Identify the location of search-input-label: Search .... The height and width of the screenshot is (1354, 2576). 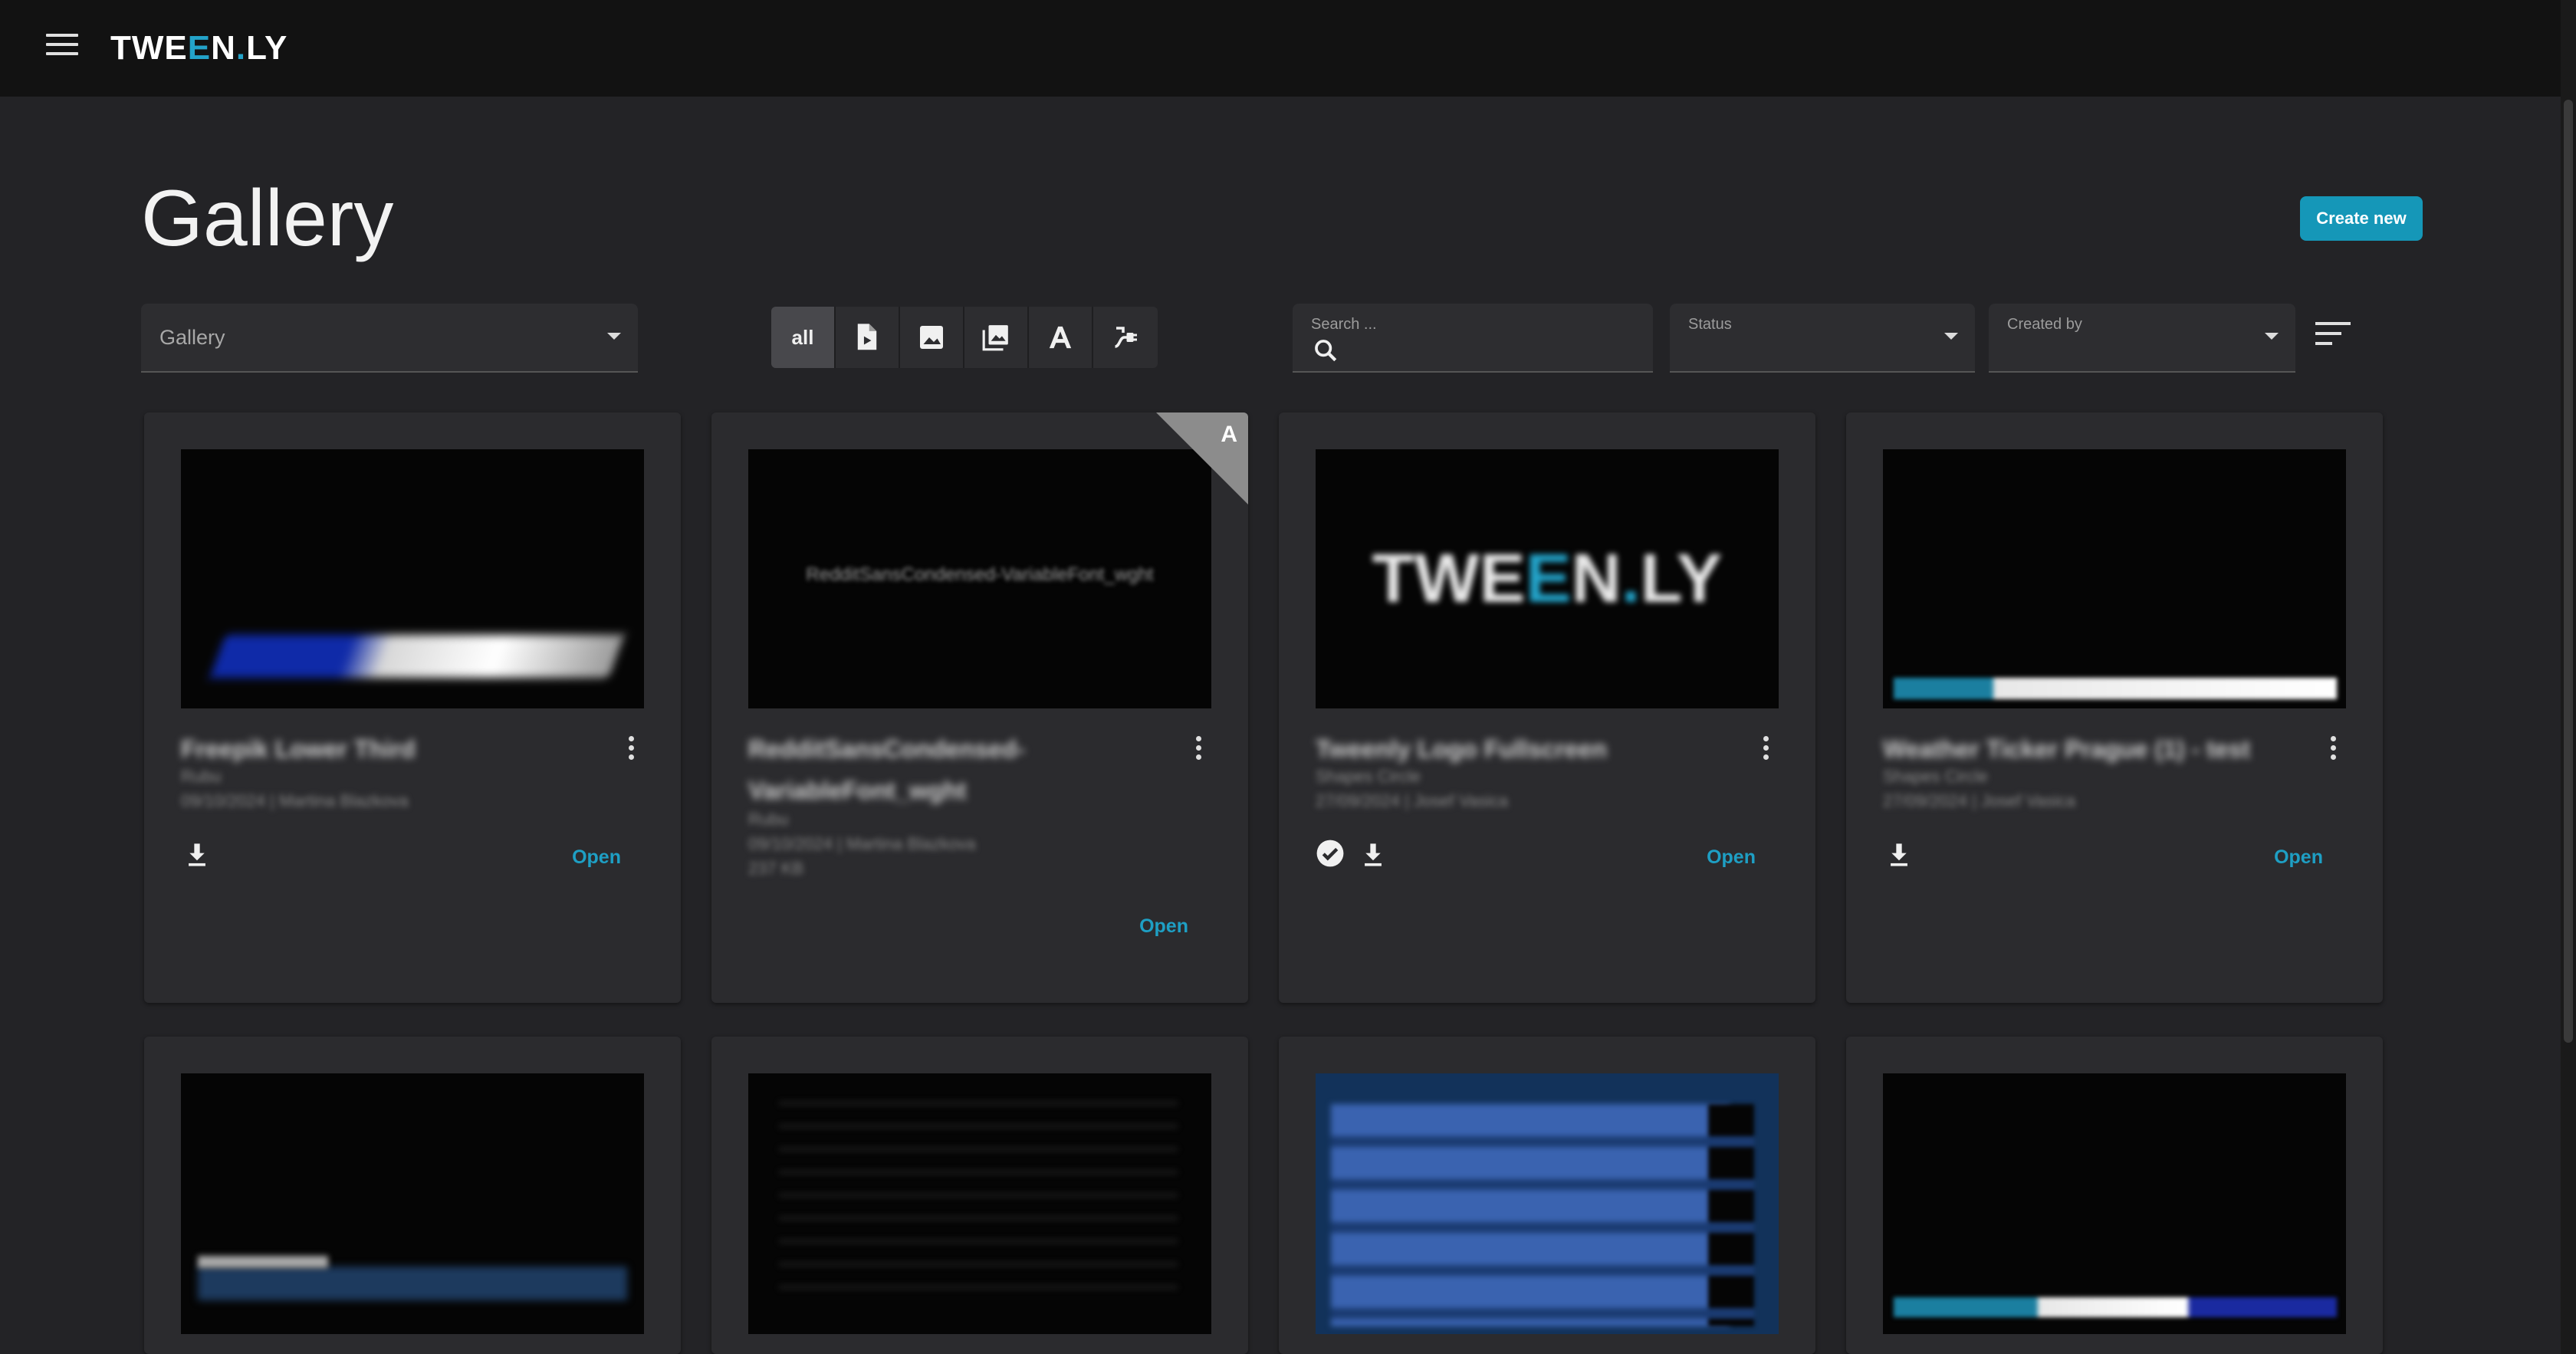
(1344, 324).